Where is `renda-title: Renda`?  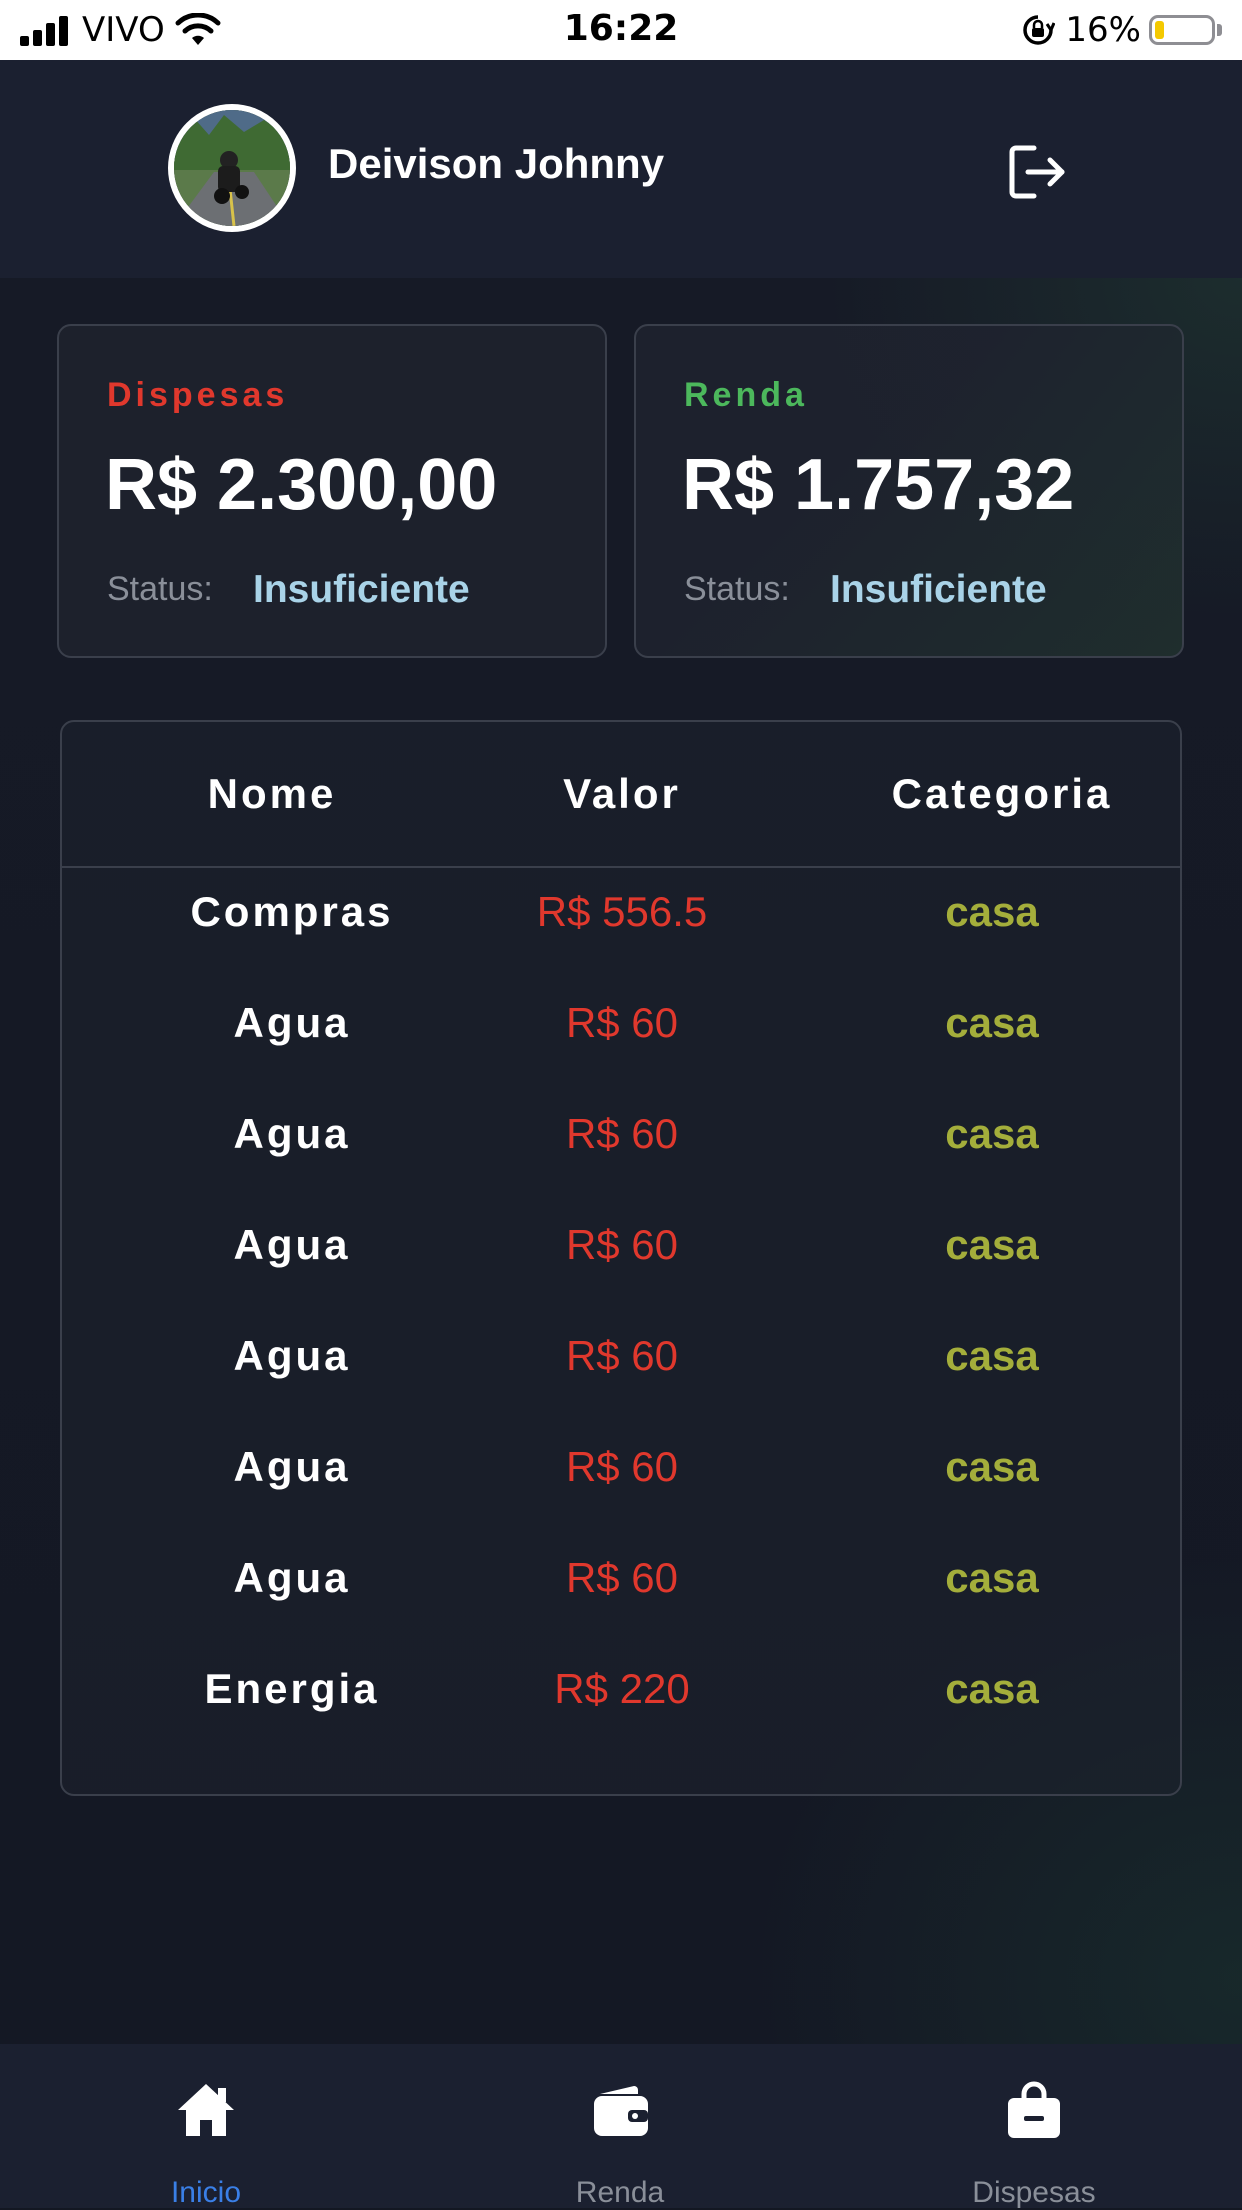
renda-title: Renda is located at coordinates (746, 395).